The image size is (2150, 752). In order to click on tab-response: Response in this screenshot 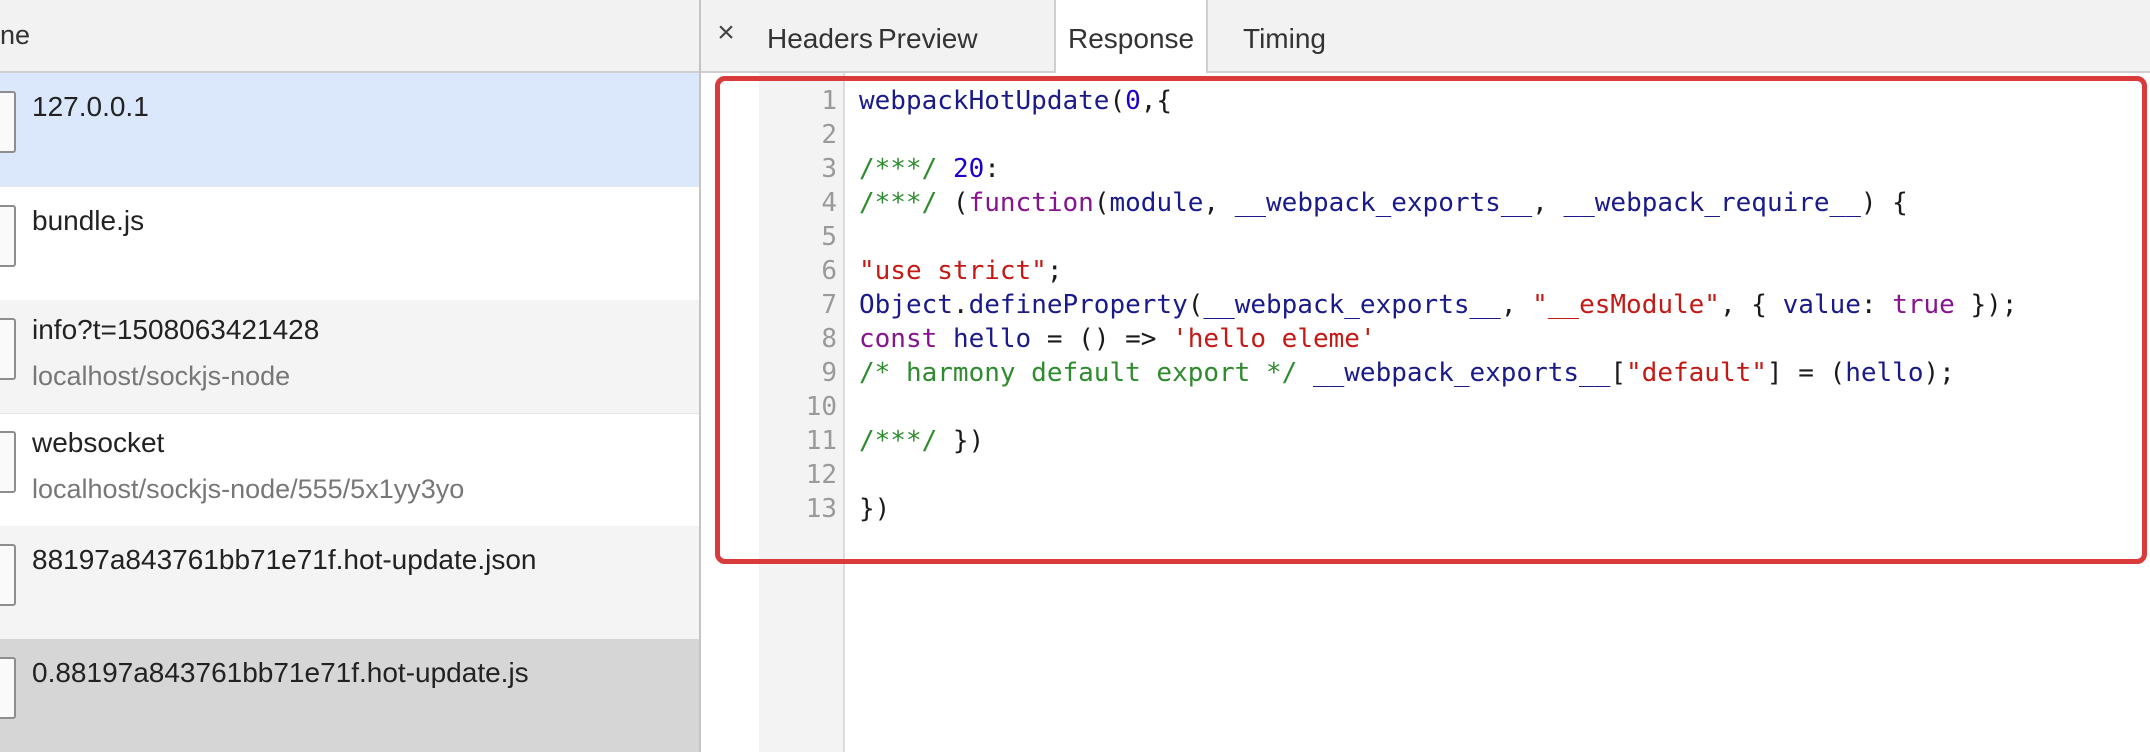, I will do `click(1131, 36)`.